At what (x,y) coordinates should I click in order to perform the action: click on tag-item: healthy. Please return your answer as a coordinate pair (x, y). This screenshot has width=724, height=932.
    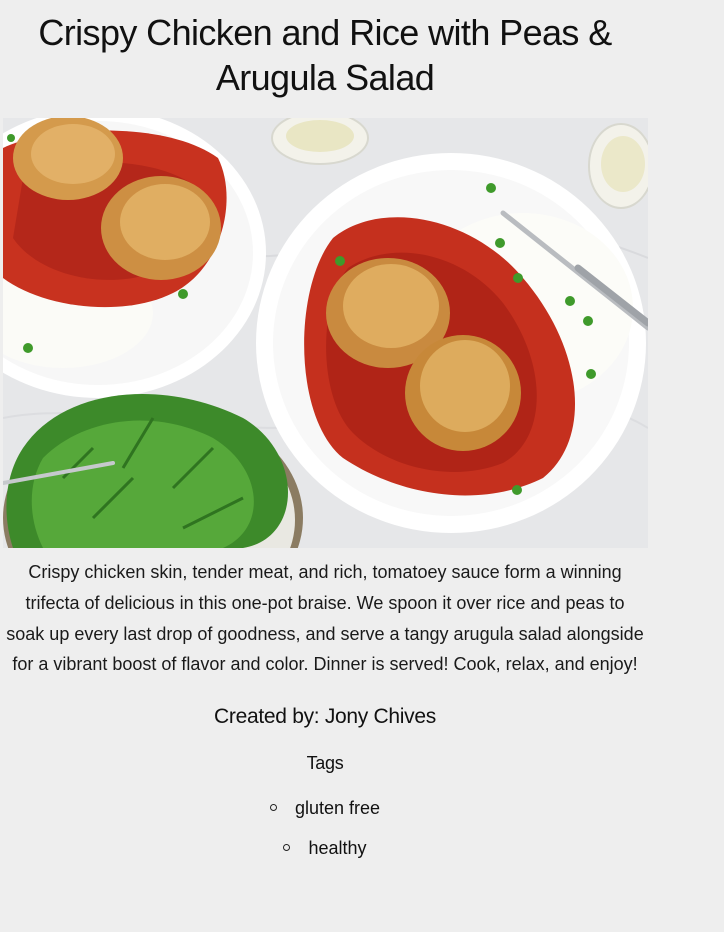
    Looking at the image, I should click on (325, 848).